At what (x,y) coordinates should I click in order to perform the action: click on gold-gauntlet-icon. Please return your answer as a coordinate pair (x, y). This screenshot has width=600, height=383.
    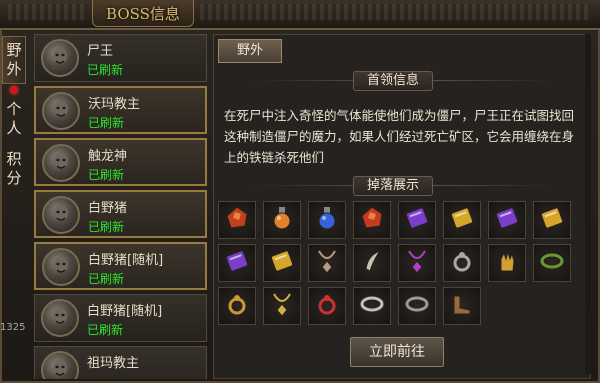
    Looking at the image, I should click on (507, 263).